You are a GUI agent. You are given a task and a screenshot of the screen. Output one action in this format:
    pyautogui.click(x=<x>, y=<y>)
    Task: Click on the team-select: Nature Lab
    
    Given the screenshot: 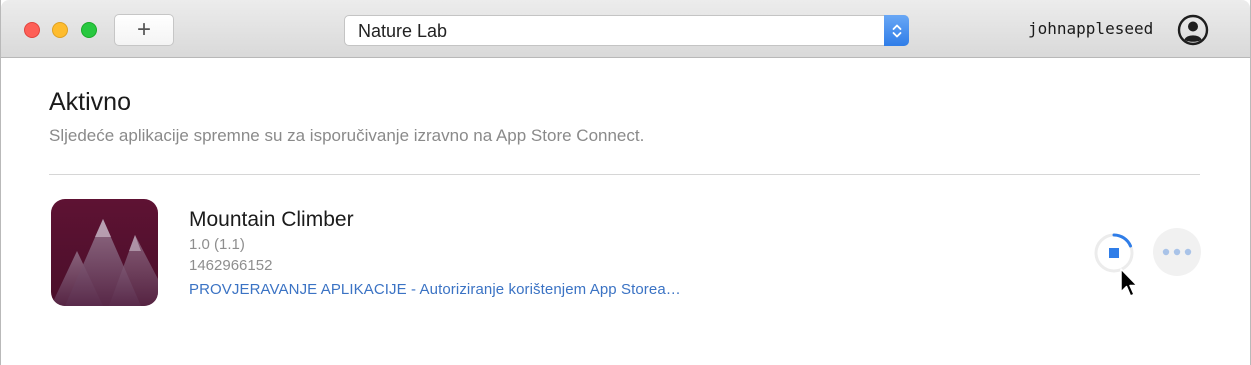 What is the action you would take?
    pyautogui.click(x=626, y=30)
    